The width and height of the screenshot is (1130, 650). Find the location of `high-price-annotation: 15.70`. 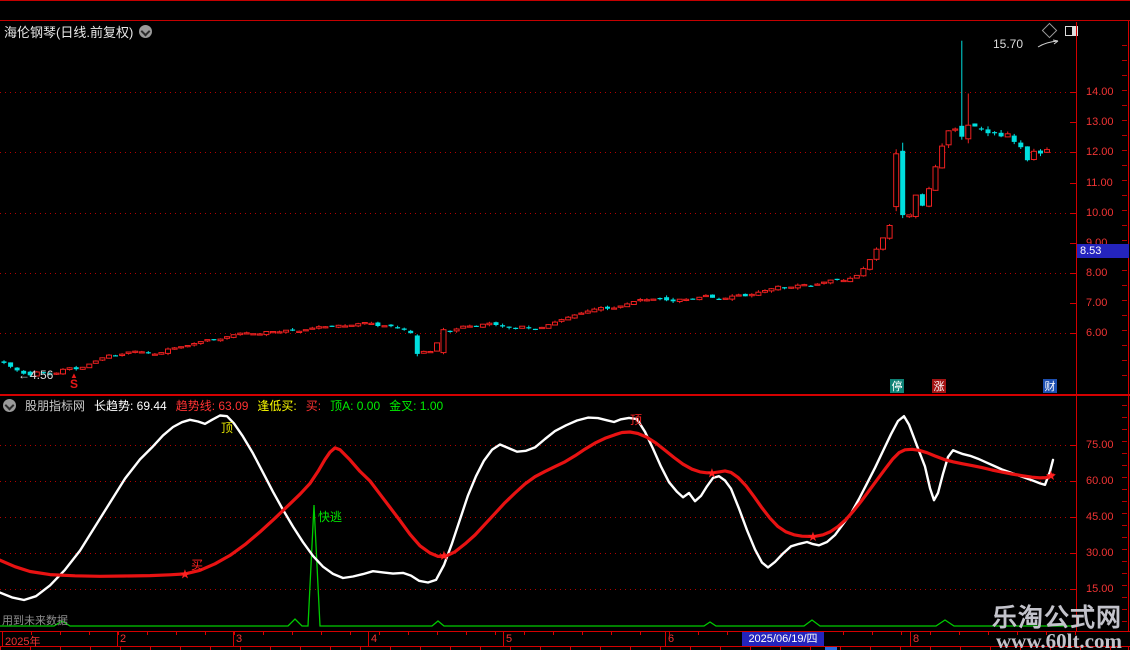

high-price-annotation: 15.70 is located at coordinates (1008, 44).